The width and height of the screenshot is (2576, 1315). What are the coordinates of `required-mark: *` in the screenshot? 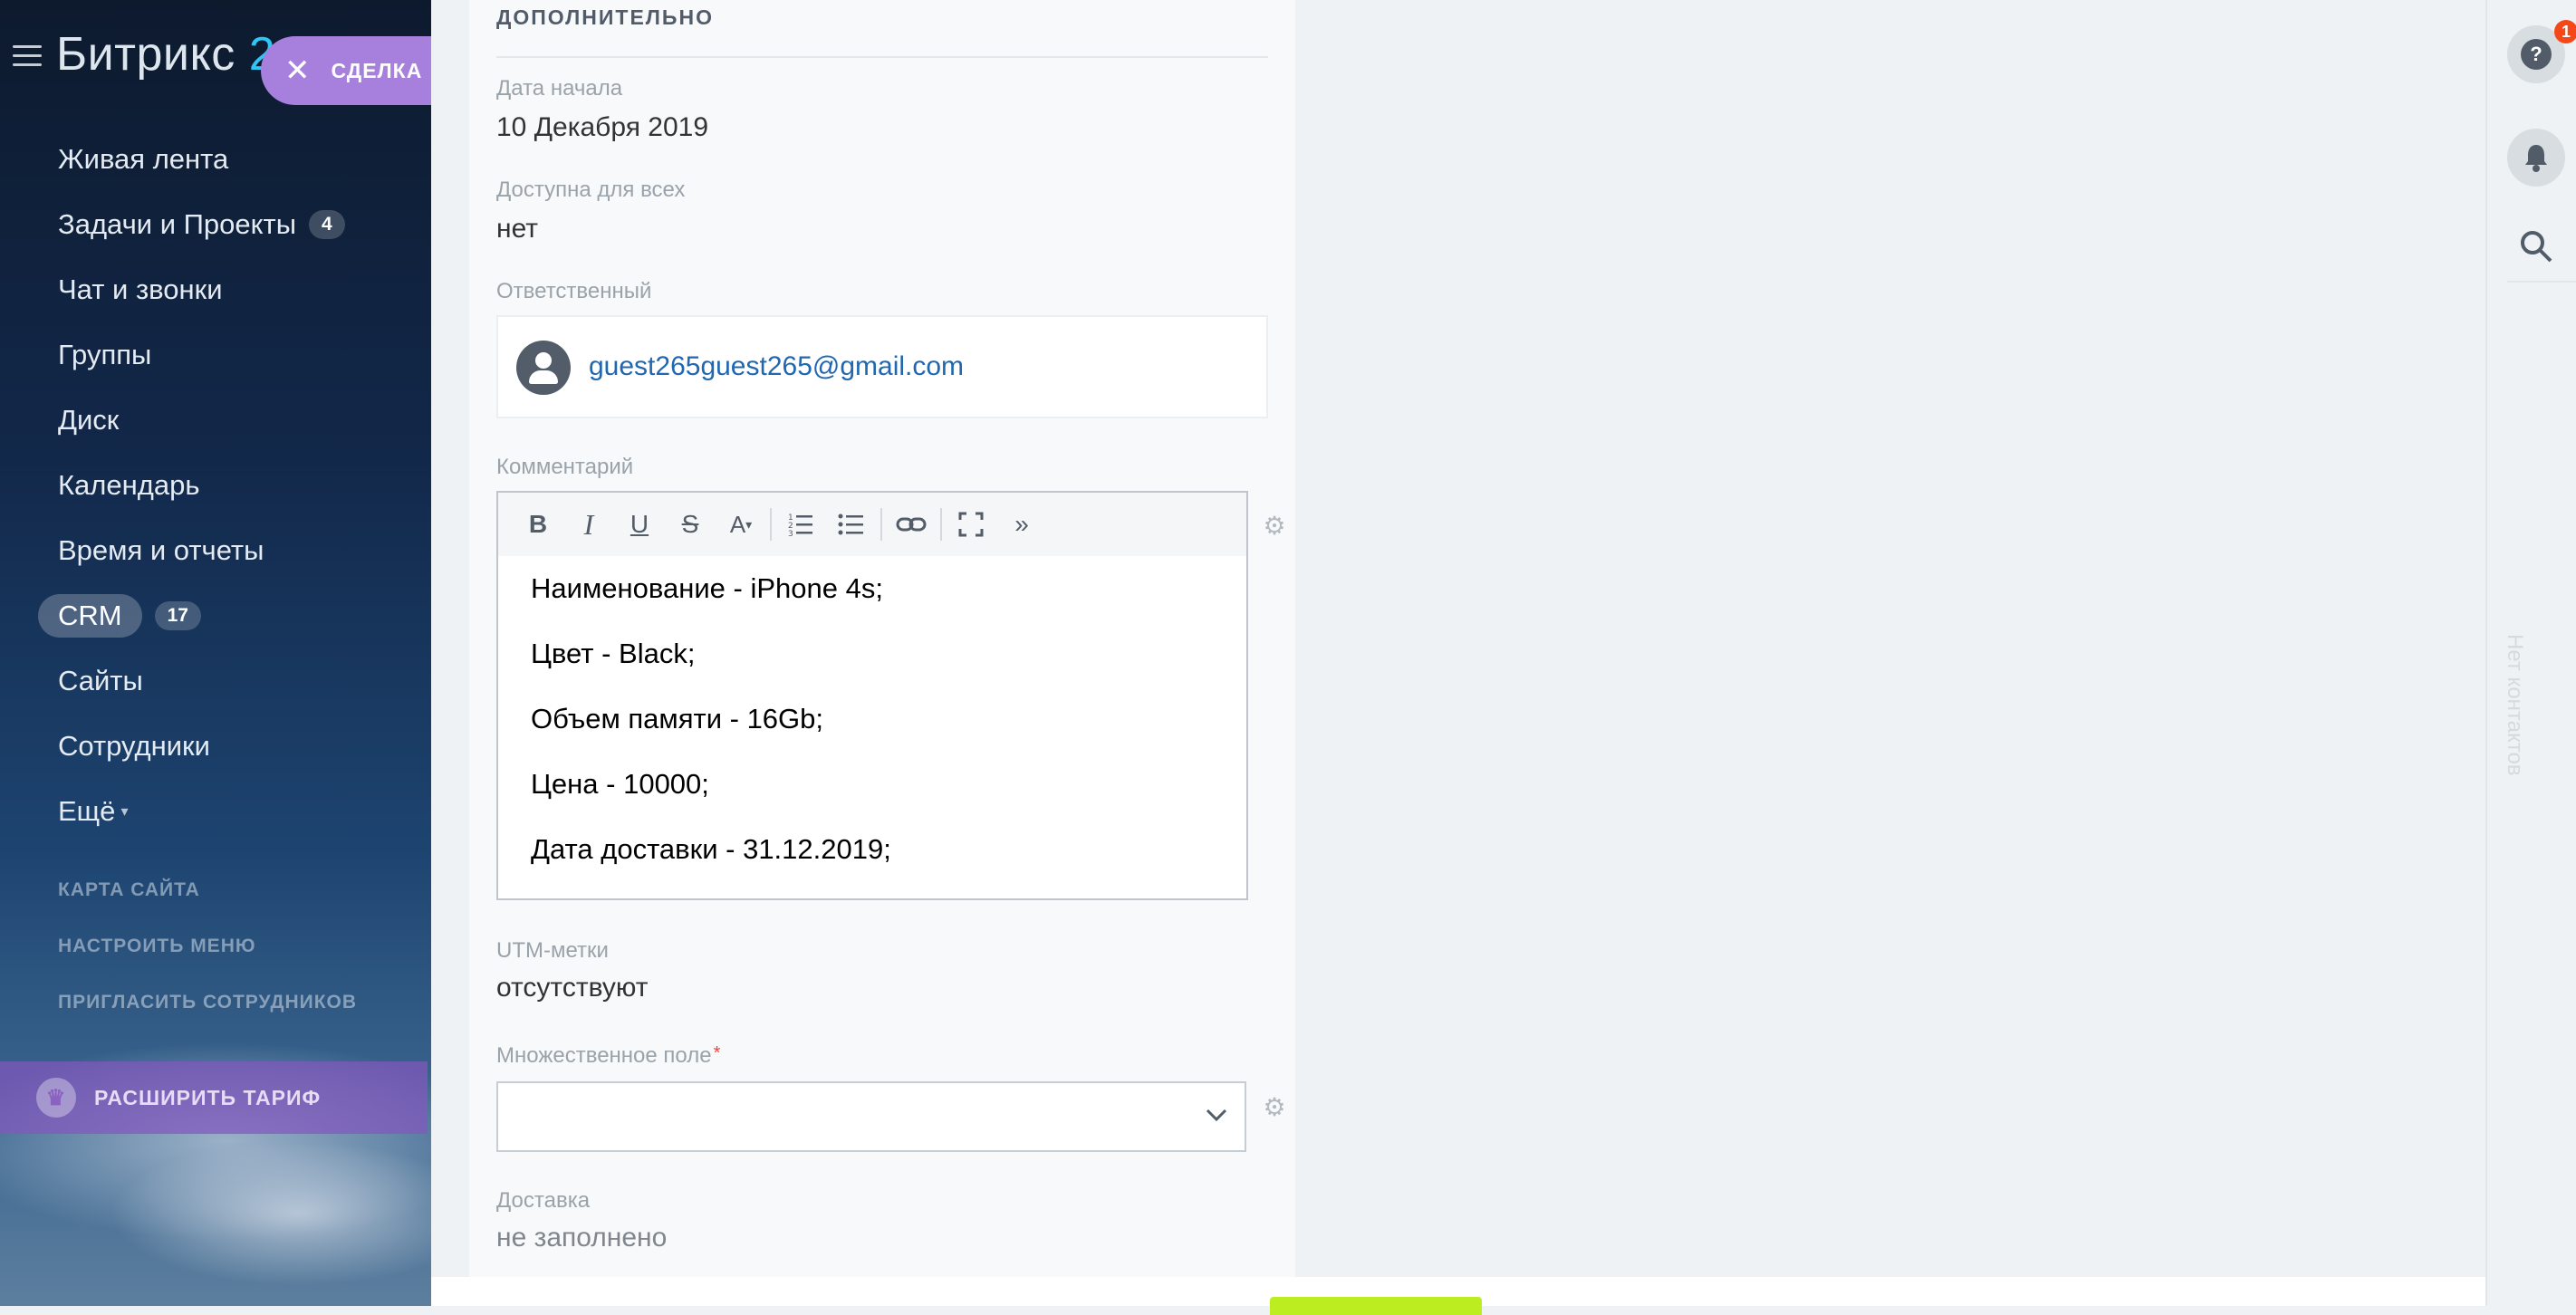 It's located at (717, 1053).